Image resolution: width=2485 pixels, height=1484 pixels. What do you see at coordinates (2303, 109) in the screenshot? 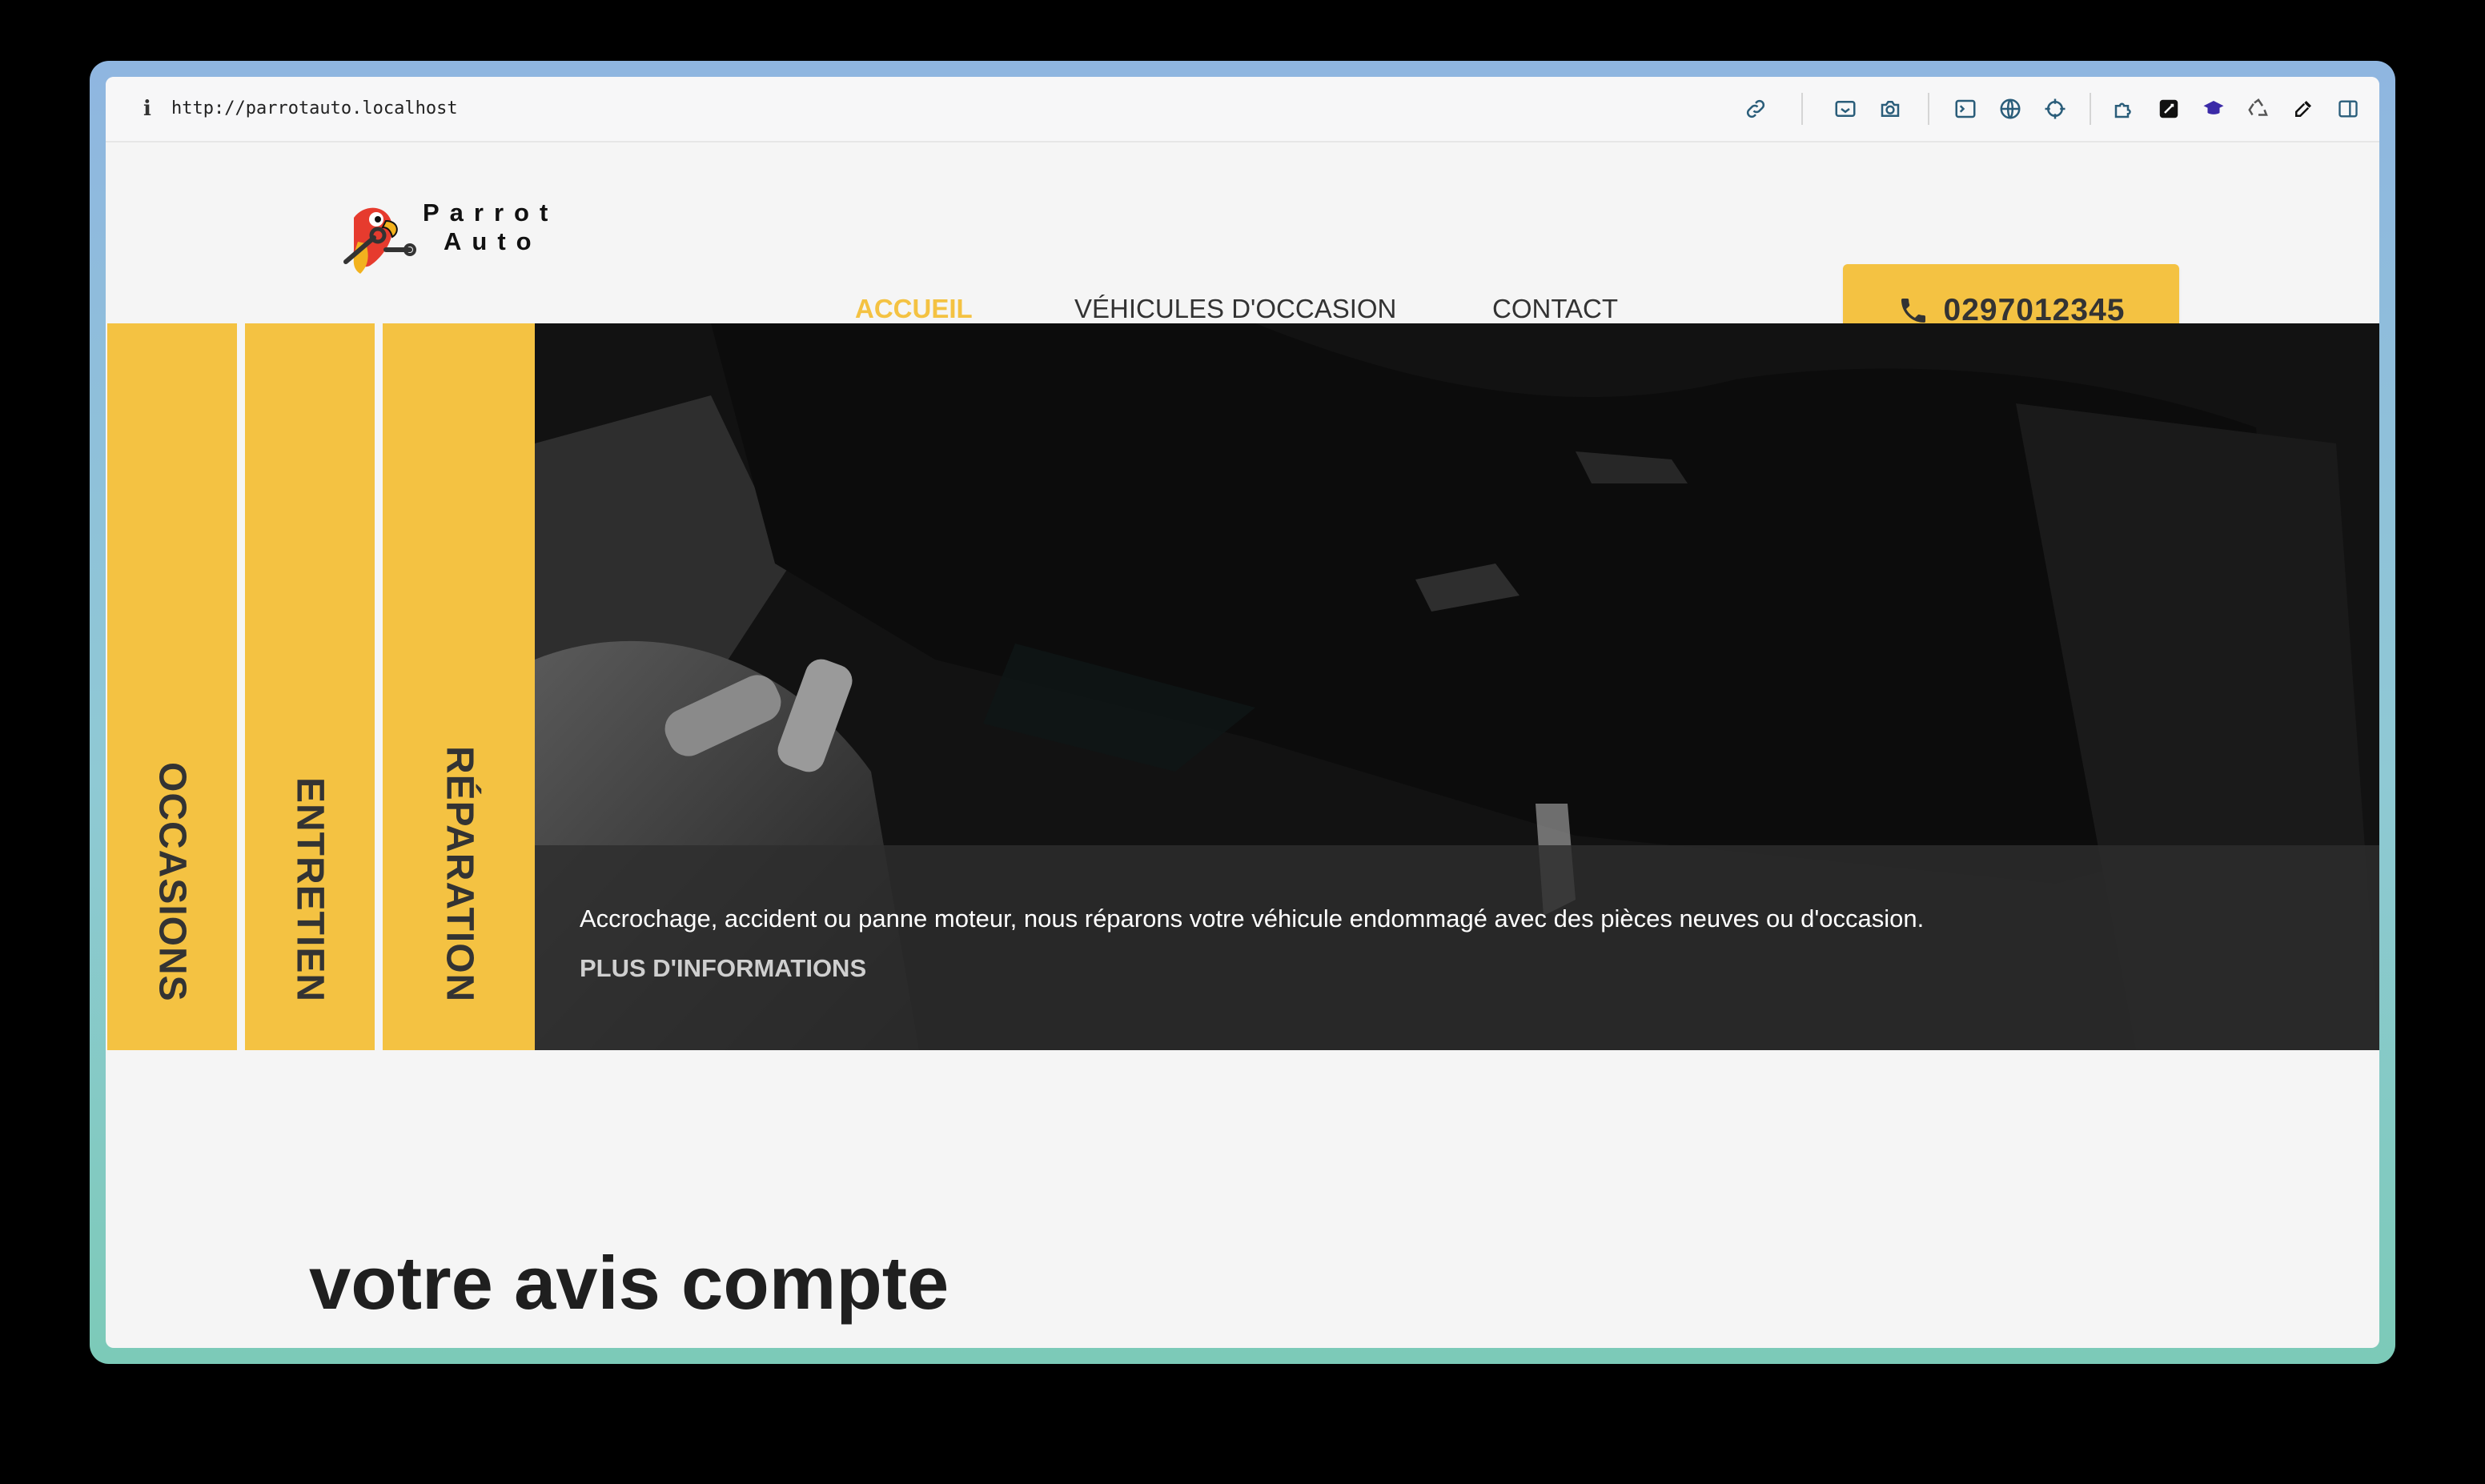
I see `eyedropper-icon` at bounding box center [2303, 109].